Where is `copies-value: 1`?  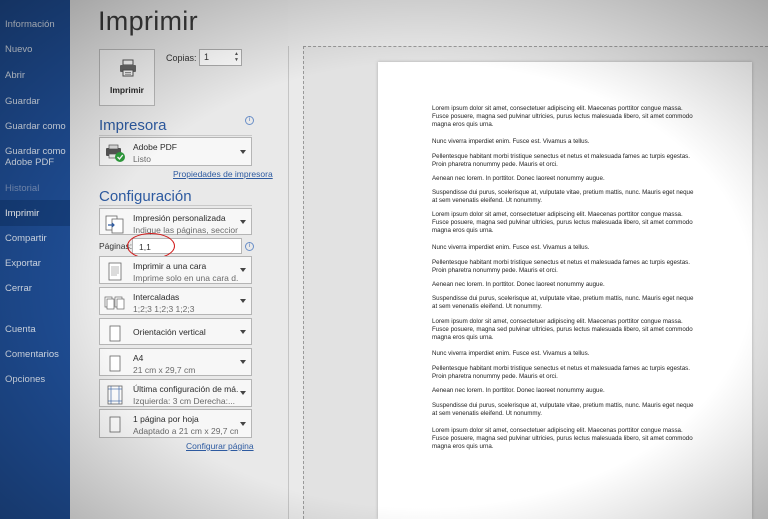 copies-value: 1 is located at coordinates (207, 57).